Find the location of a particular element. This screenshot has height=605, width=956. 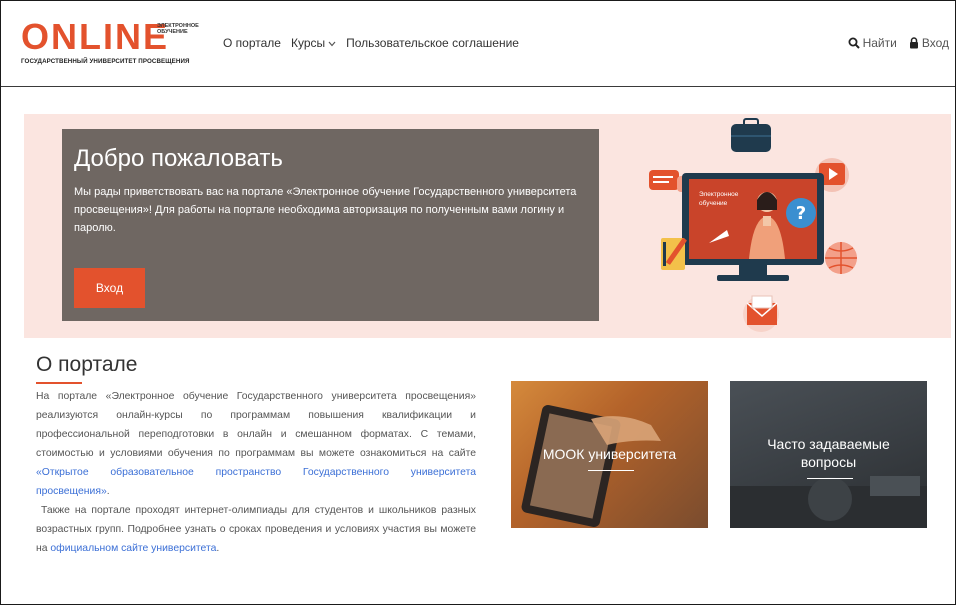

nav-item-user-agreement: Пользовательское соглашение is located at coordinates (432, 43).